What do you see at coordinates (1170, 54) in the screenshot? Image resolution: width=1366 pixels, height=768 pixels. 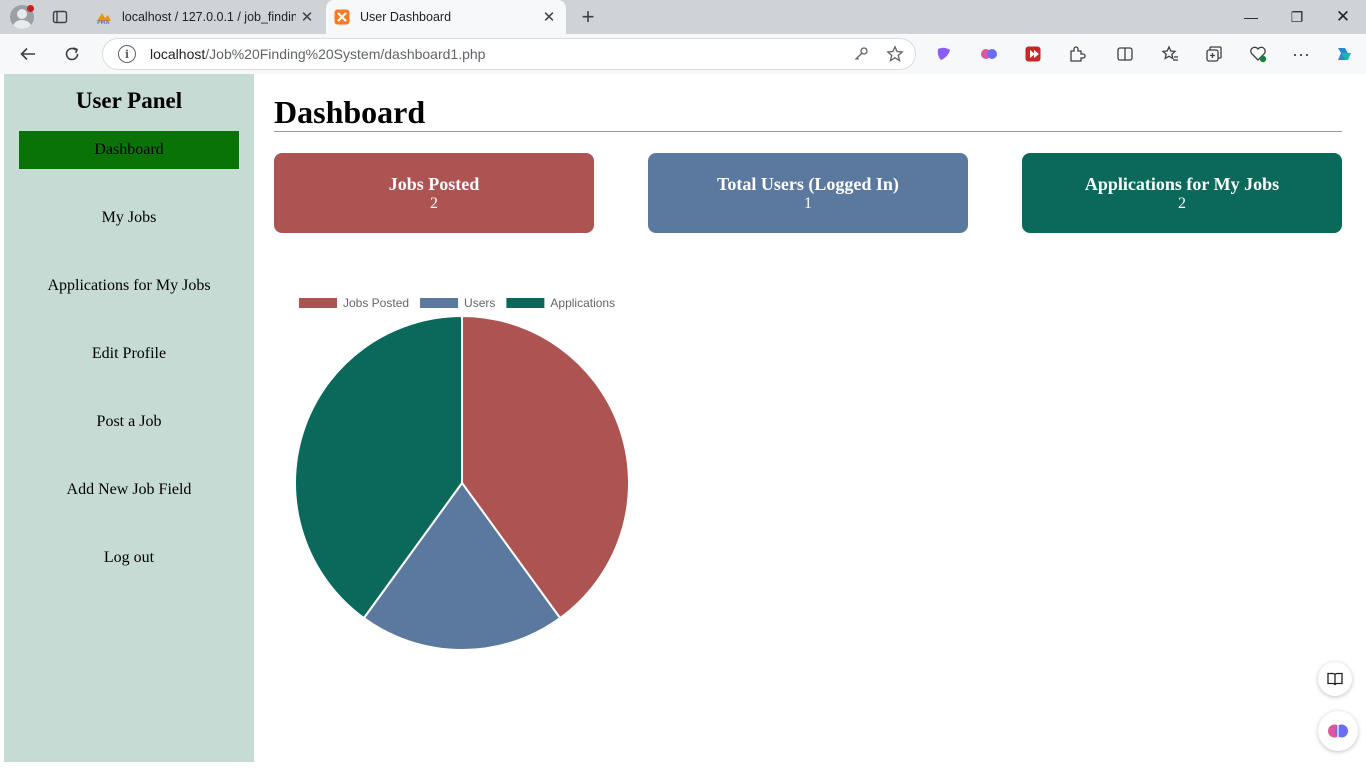 I see `favorites-icon` at bounding box center [1170, 54].